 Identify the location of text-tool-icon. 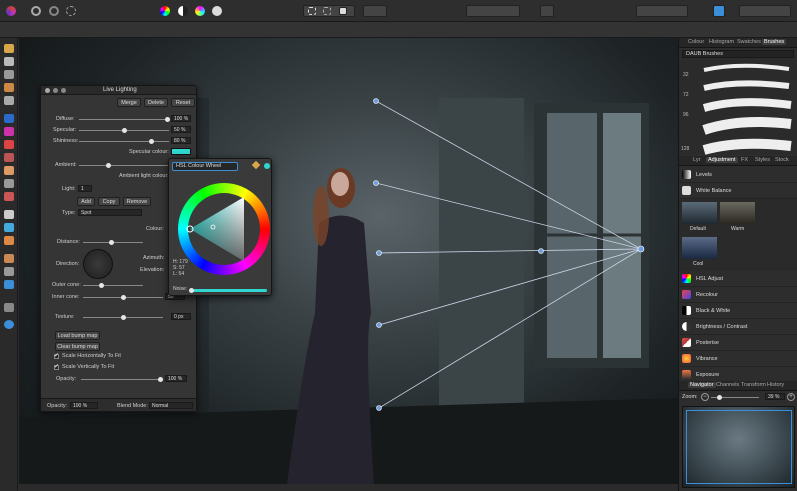
(9, 271).